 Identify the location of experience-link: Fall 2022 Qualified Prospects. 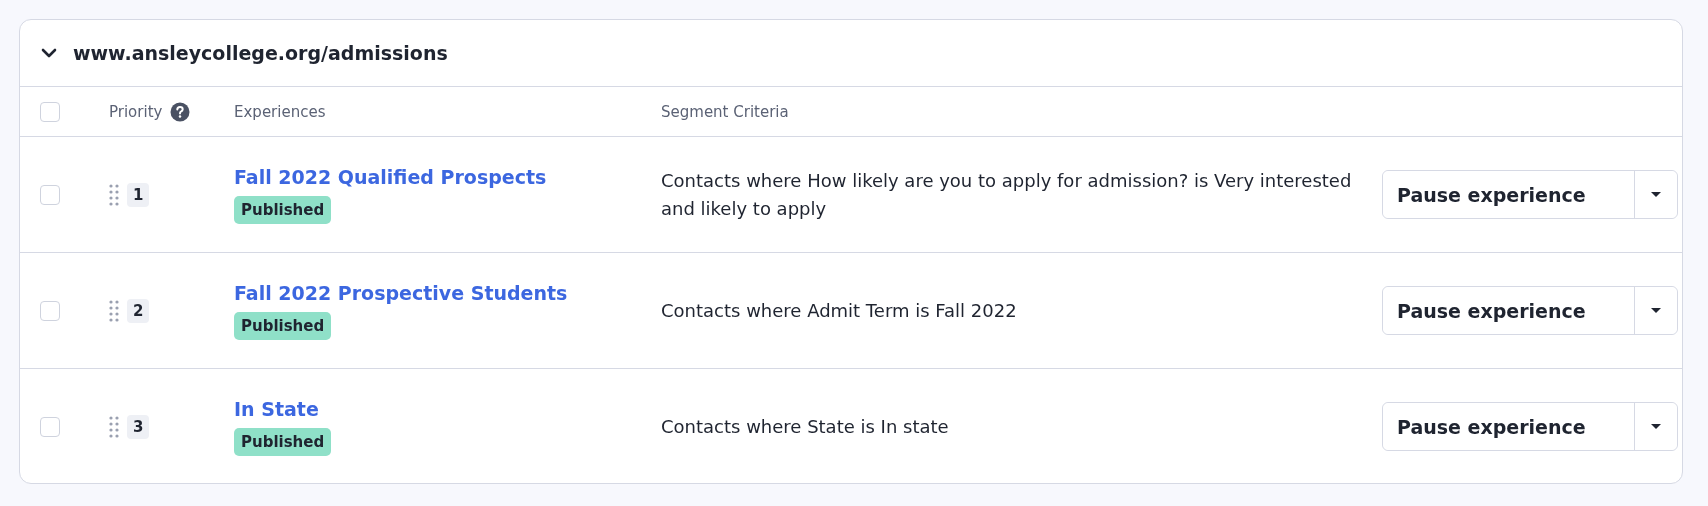
(390, 176).